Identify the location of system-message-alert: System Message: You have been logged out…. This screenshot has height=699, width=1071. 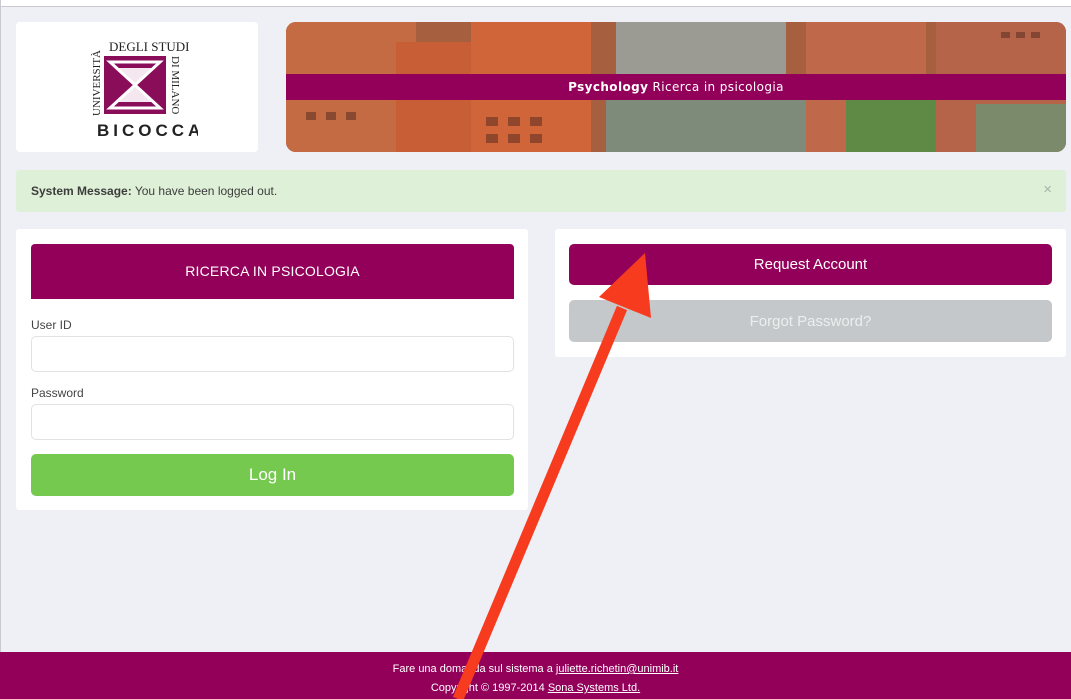
(541, 191).